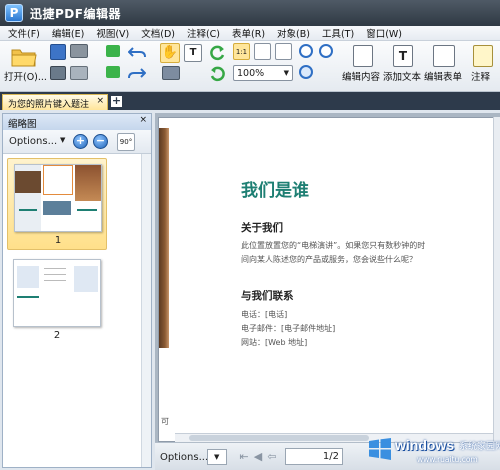 Image resolution: width=500 pixels, height=470 pixels. What do you see at coordinates (75, 13) in the screenshot?
I see `window-title: 迅捷PDF编辑器` at bounding box center [75, 13].